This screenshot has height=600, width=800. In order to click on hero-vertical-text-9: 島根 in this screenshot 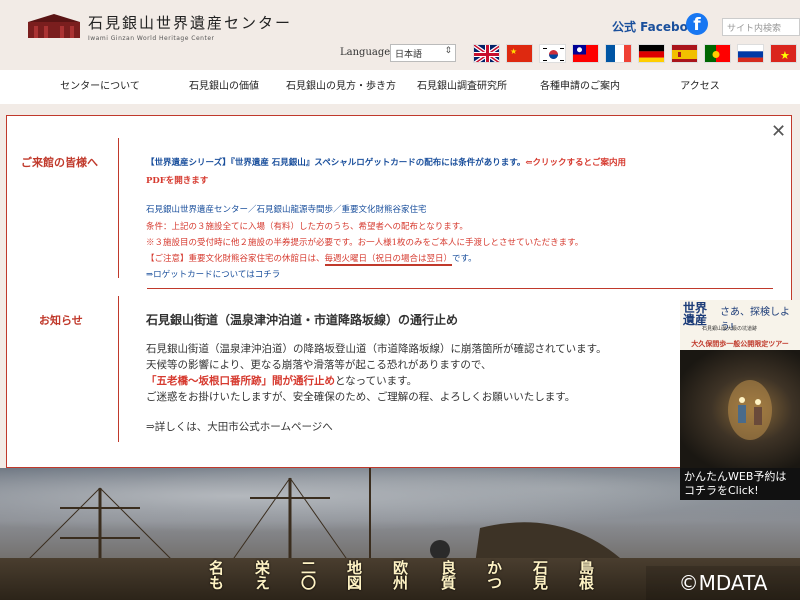, I will do `click(586, 575)`.